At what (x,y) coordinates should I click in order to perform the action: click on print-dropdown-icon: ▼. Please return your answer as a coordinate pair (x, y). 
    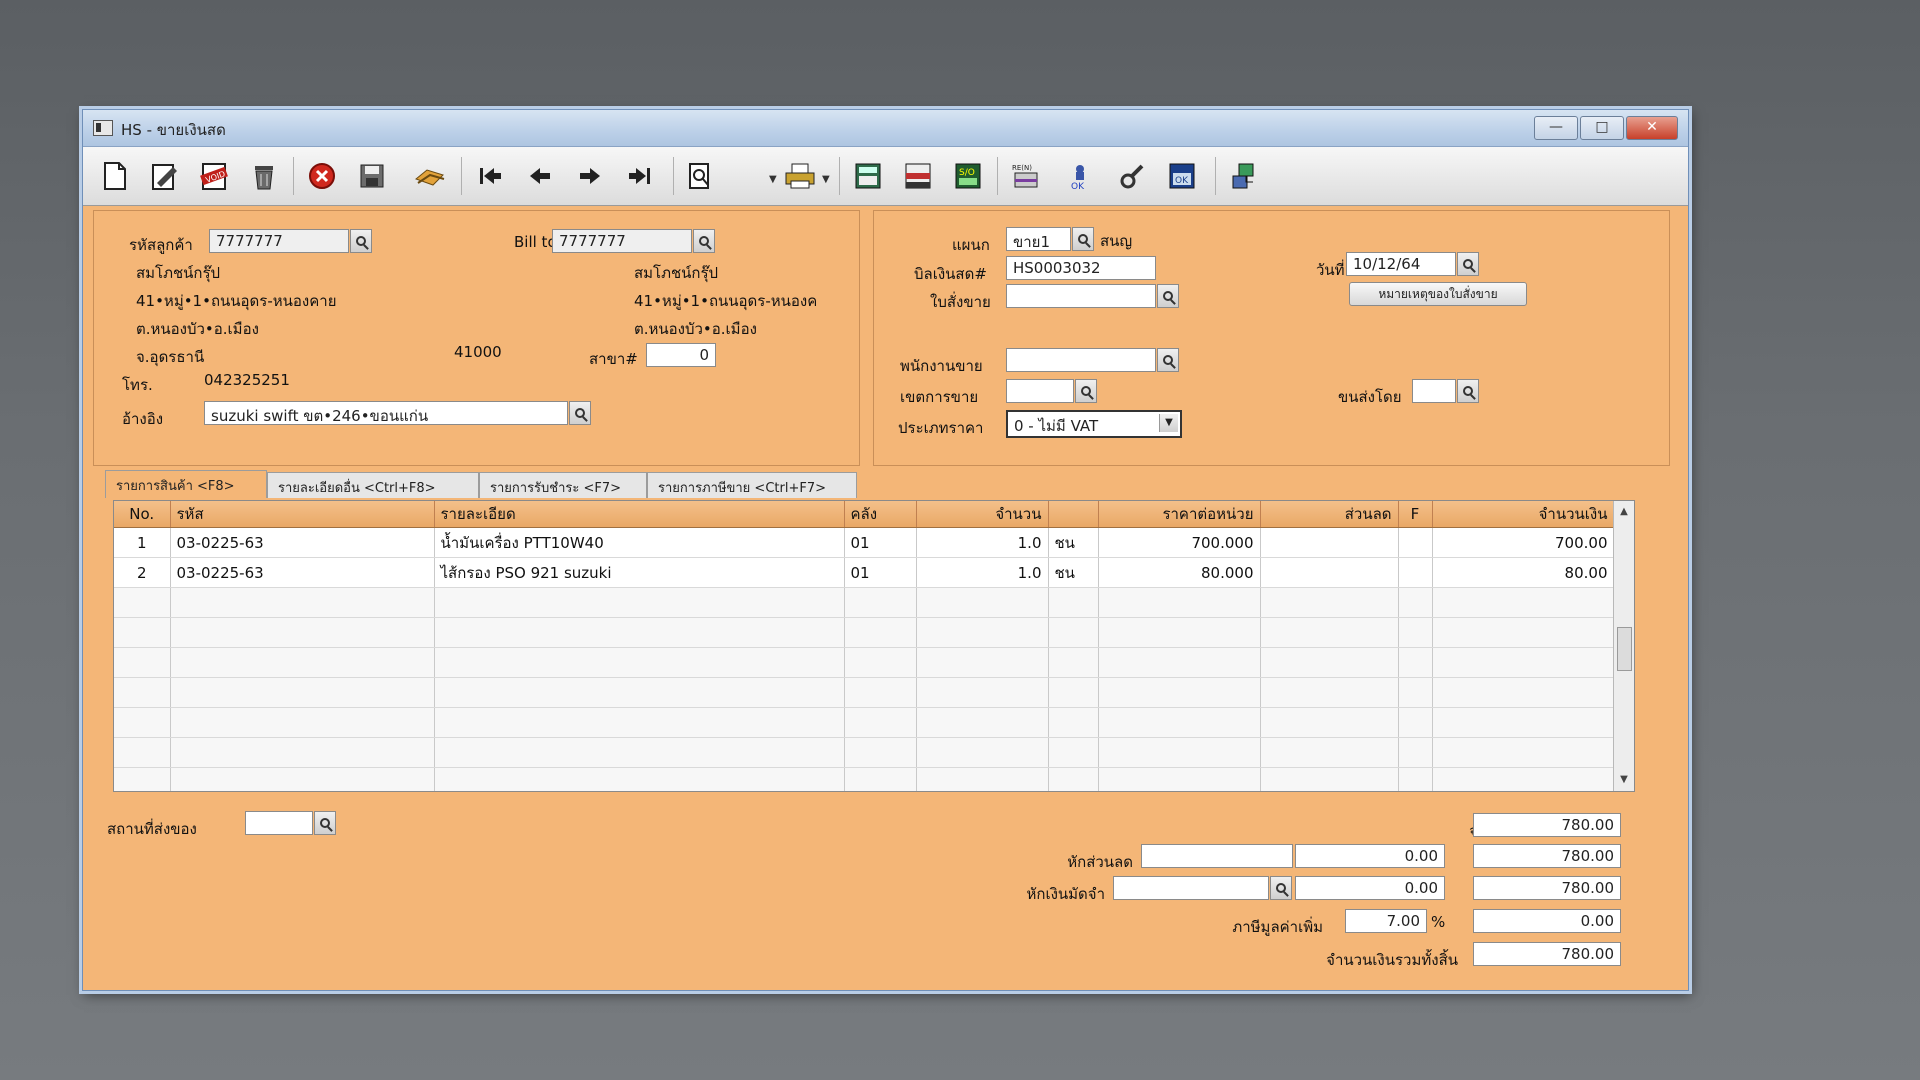
    Looking at the image, I should click on (826, 179).